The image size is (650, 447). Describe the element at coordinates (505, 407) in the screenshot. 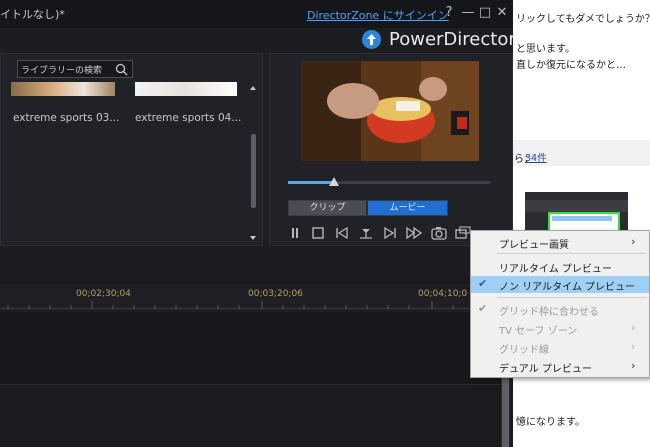

I see `timeline-scroll-thumb` at that location.